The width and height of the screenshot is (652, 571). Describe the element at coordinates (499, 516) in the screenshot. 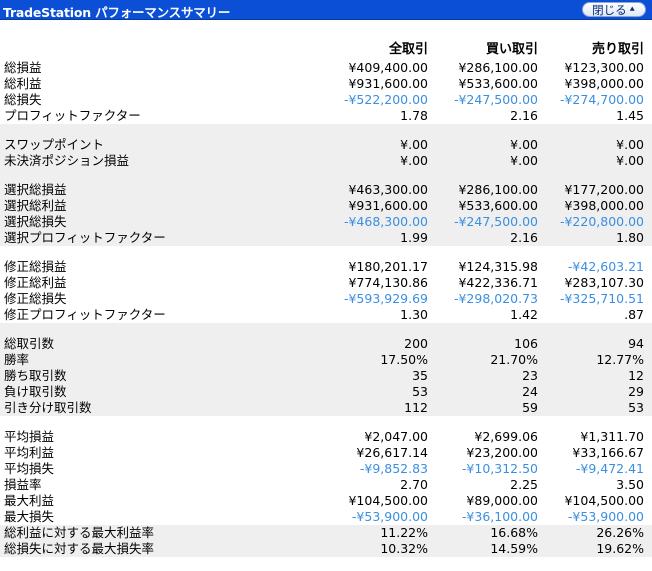

I see `cell-value: -¥36,100.00` at that location.